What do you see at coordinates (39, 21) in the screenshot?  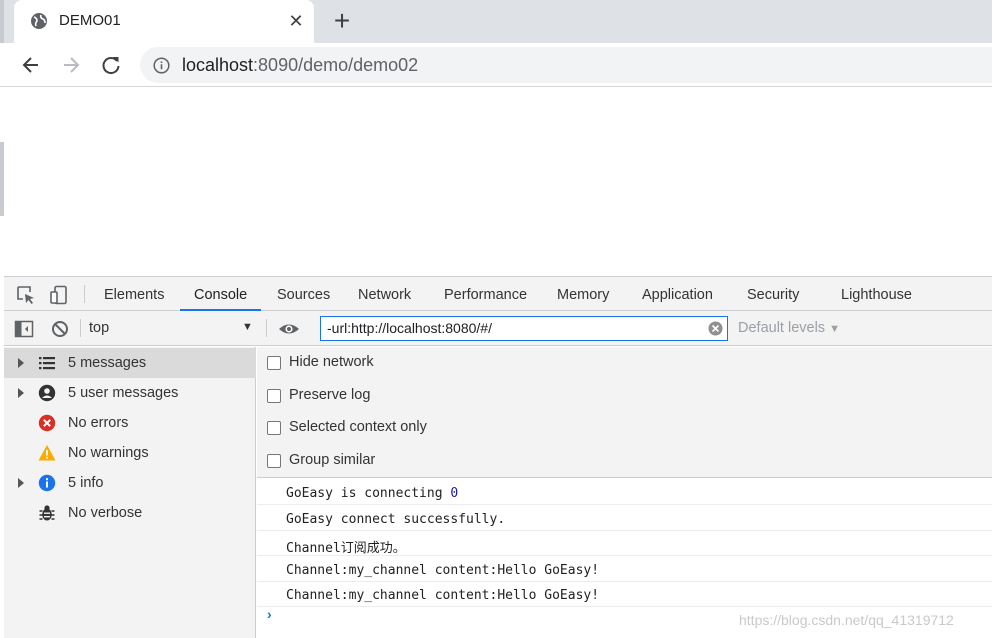 I see `globe-icon` at bounding box center [39, 21].